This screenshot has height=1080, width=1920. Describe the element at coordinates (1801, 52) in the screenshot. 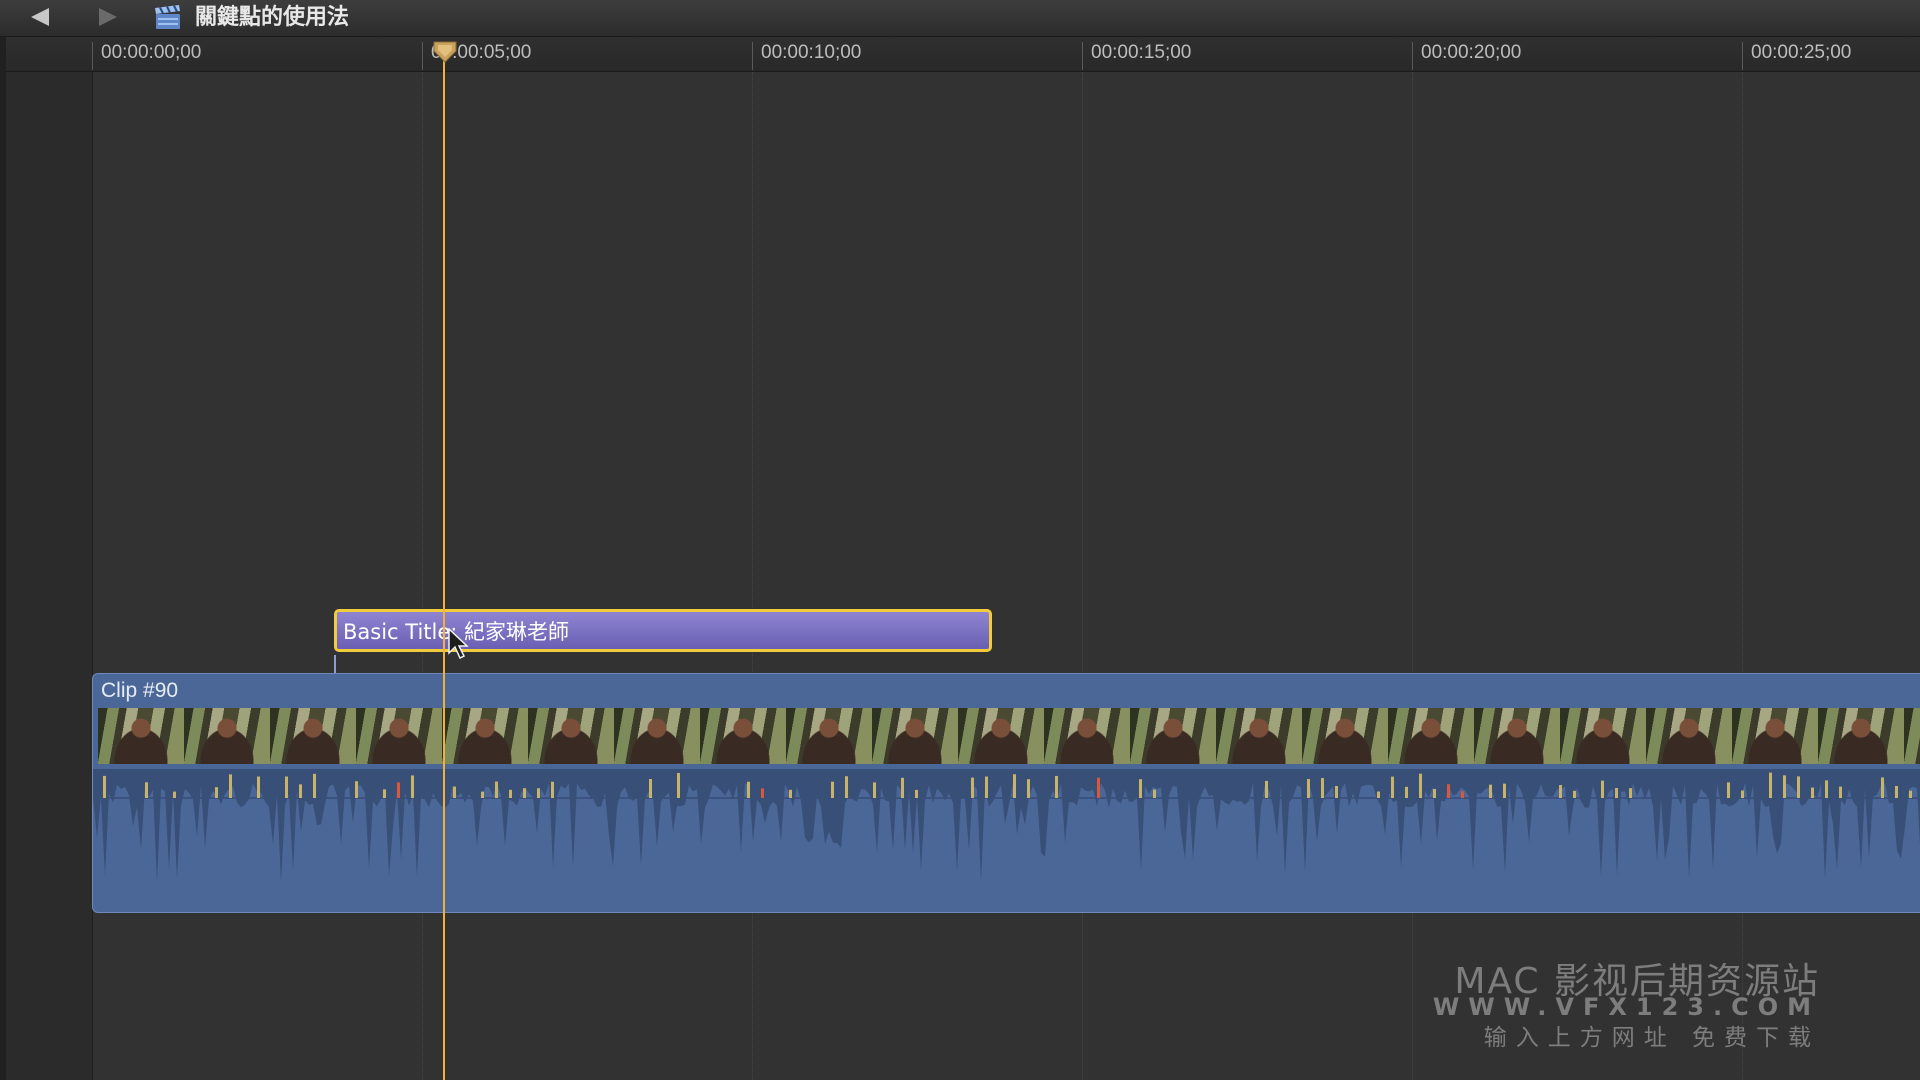

I see `ruler-label: 00:00:25;00` at that location.